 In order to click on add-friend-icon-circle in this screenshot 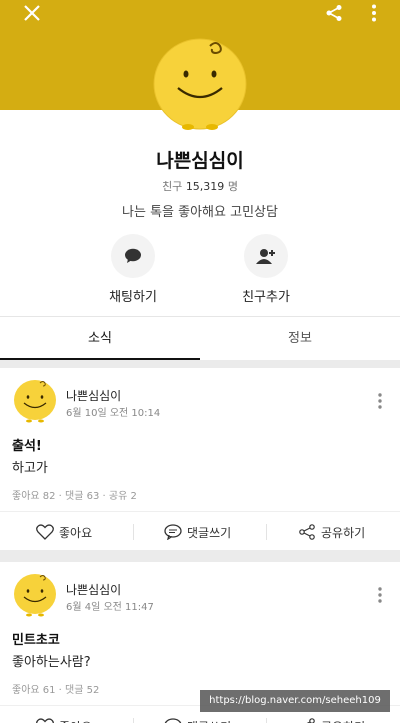, I will do `click(266, 256)`.